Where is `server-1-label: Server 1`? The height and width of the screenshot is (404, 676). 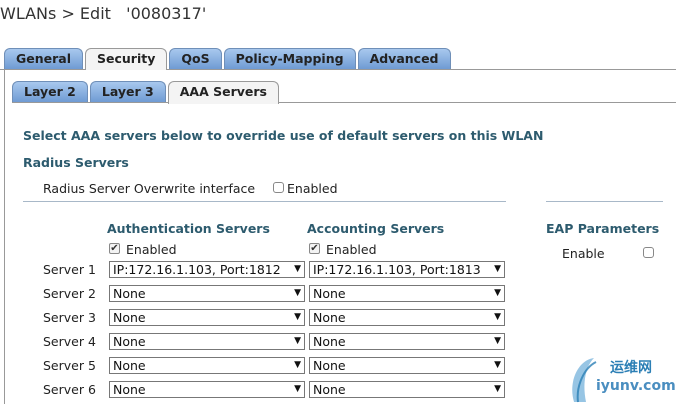
server-1-label: Server 1 is located at coordinates (69, 269).